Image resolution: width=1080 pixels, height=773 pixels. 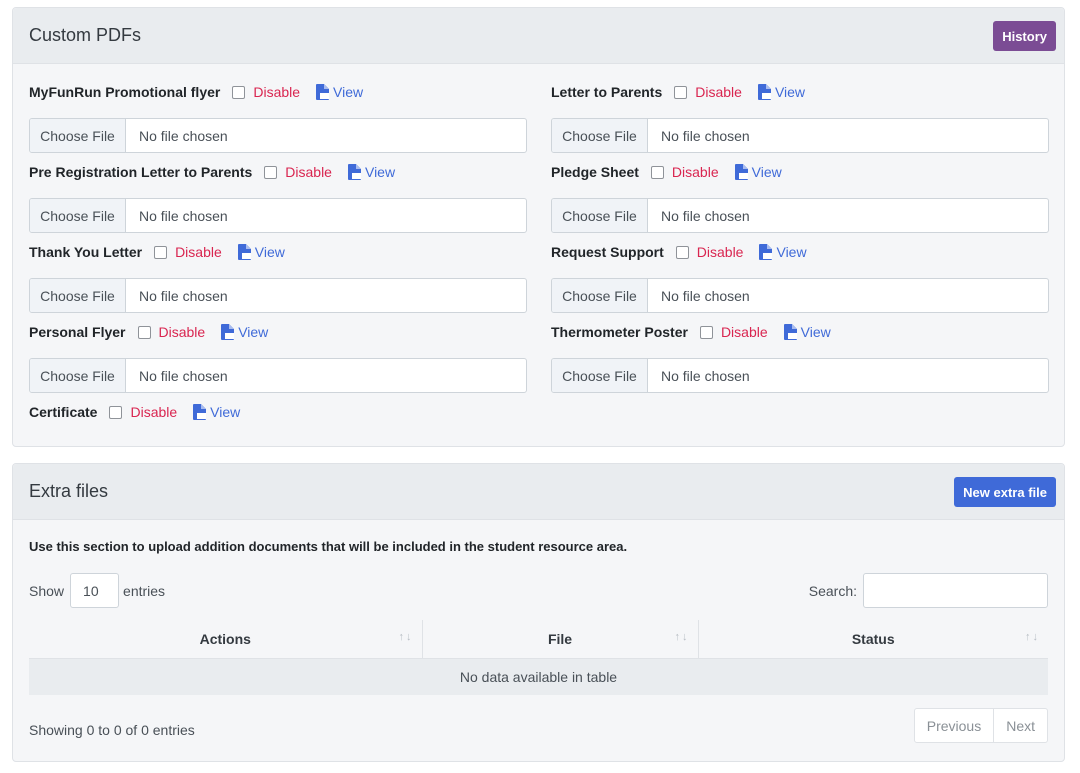 I want to click on pdf-field-name: Thermometer Poster, so click(x=619, y=332).